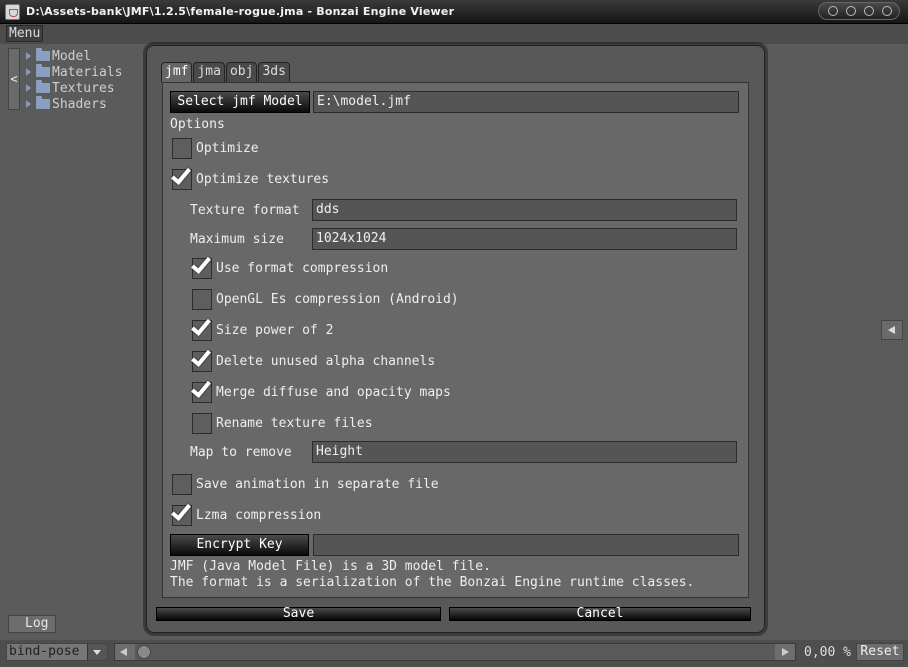 Image resolution: width=908 pixels, height=667 pixels. Describe the element at coordinates (892, 330) in the screenshot. I see `right-panel-toggle-icon` at that location.